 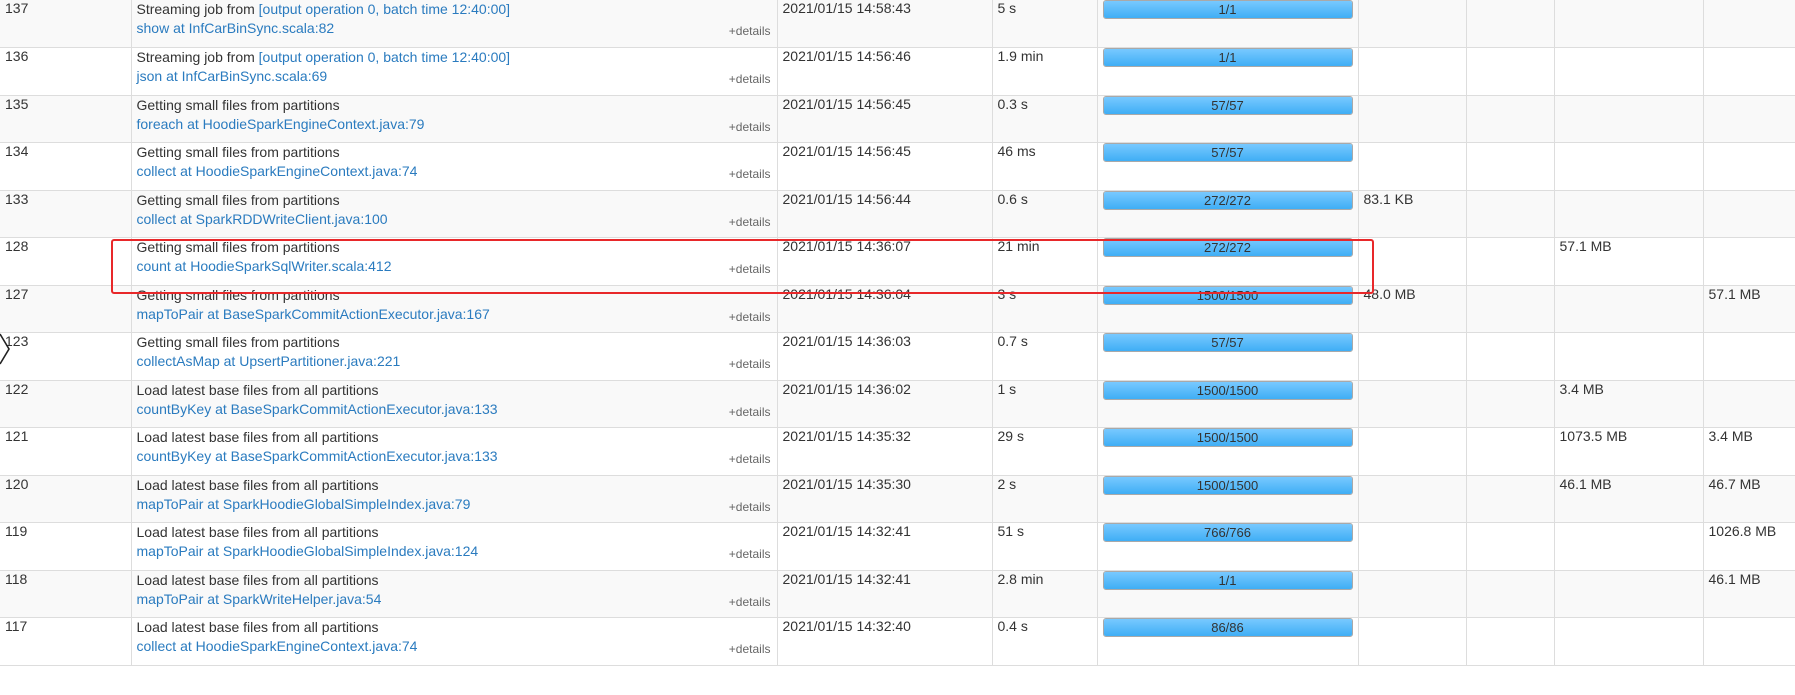 I want to click on stage-call-site-link: count at HoodieSparkSqlWriter.scala:412, so click(x=454, y=266).